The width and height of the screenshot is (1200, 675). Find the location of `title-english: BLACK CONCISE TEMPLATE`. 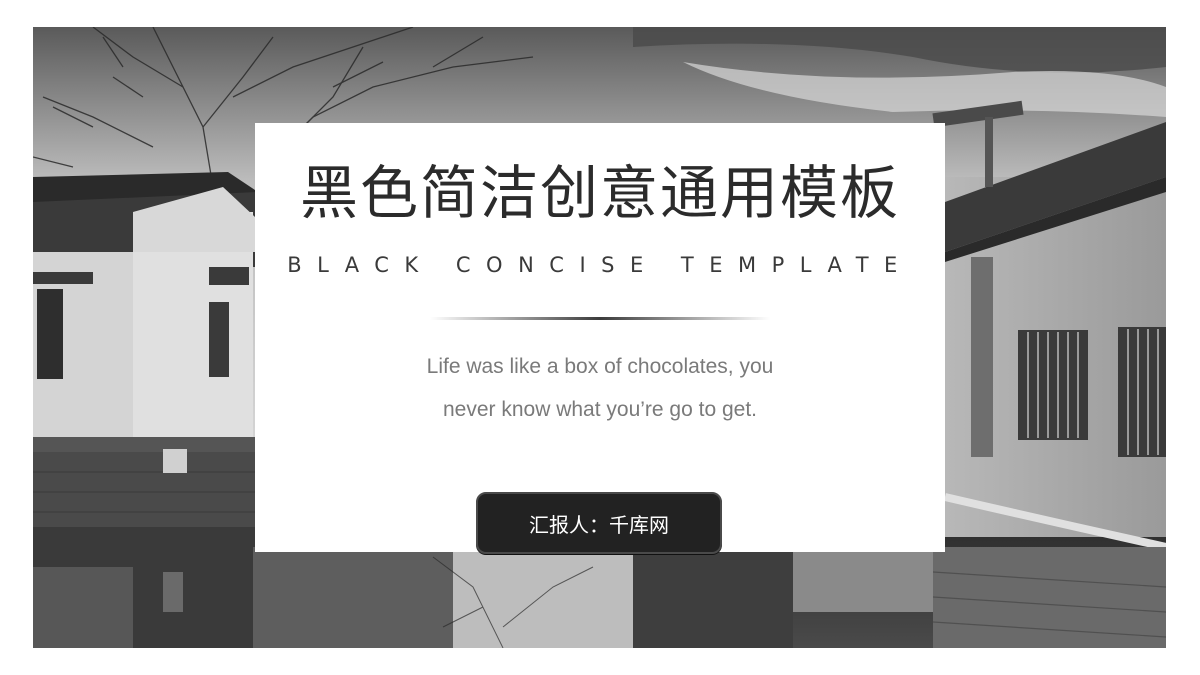

title-english: BLACK CONCISE TEMPLATE is located at coordinates (600, 265).